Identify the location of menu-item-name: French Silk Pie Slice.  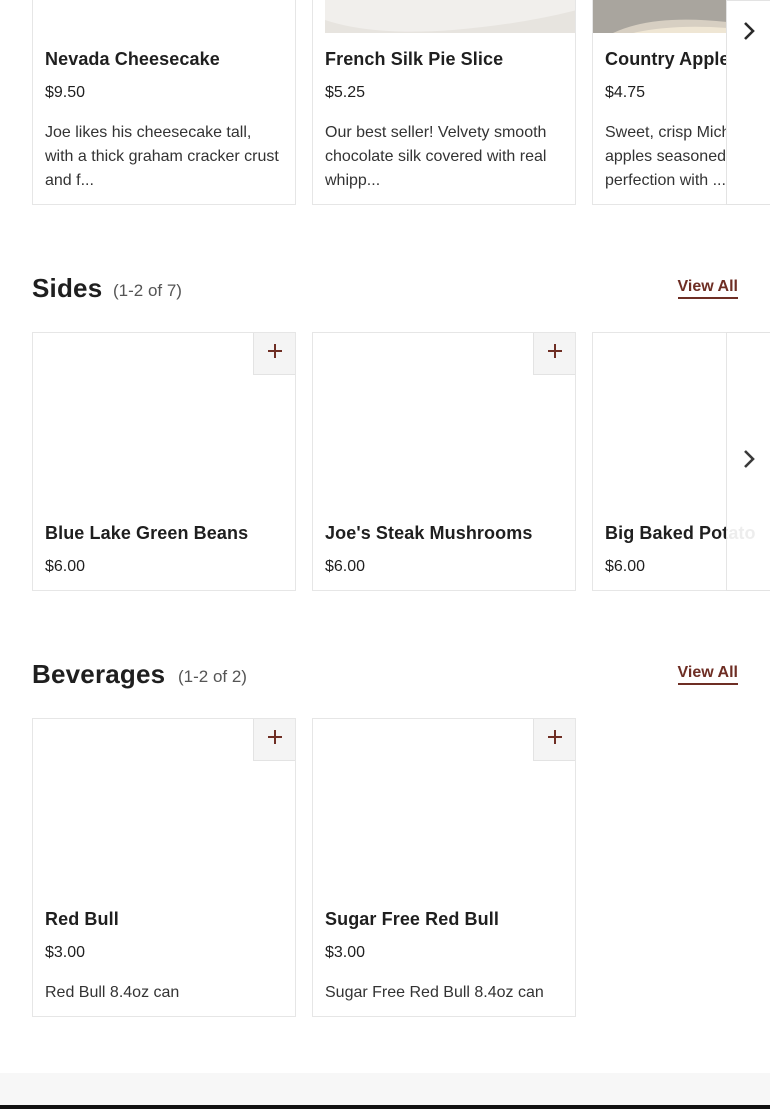
(414, 59).